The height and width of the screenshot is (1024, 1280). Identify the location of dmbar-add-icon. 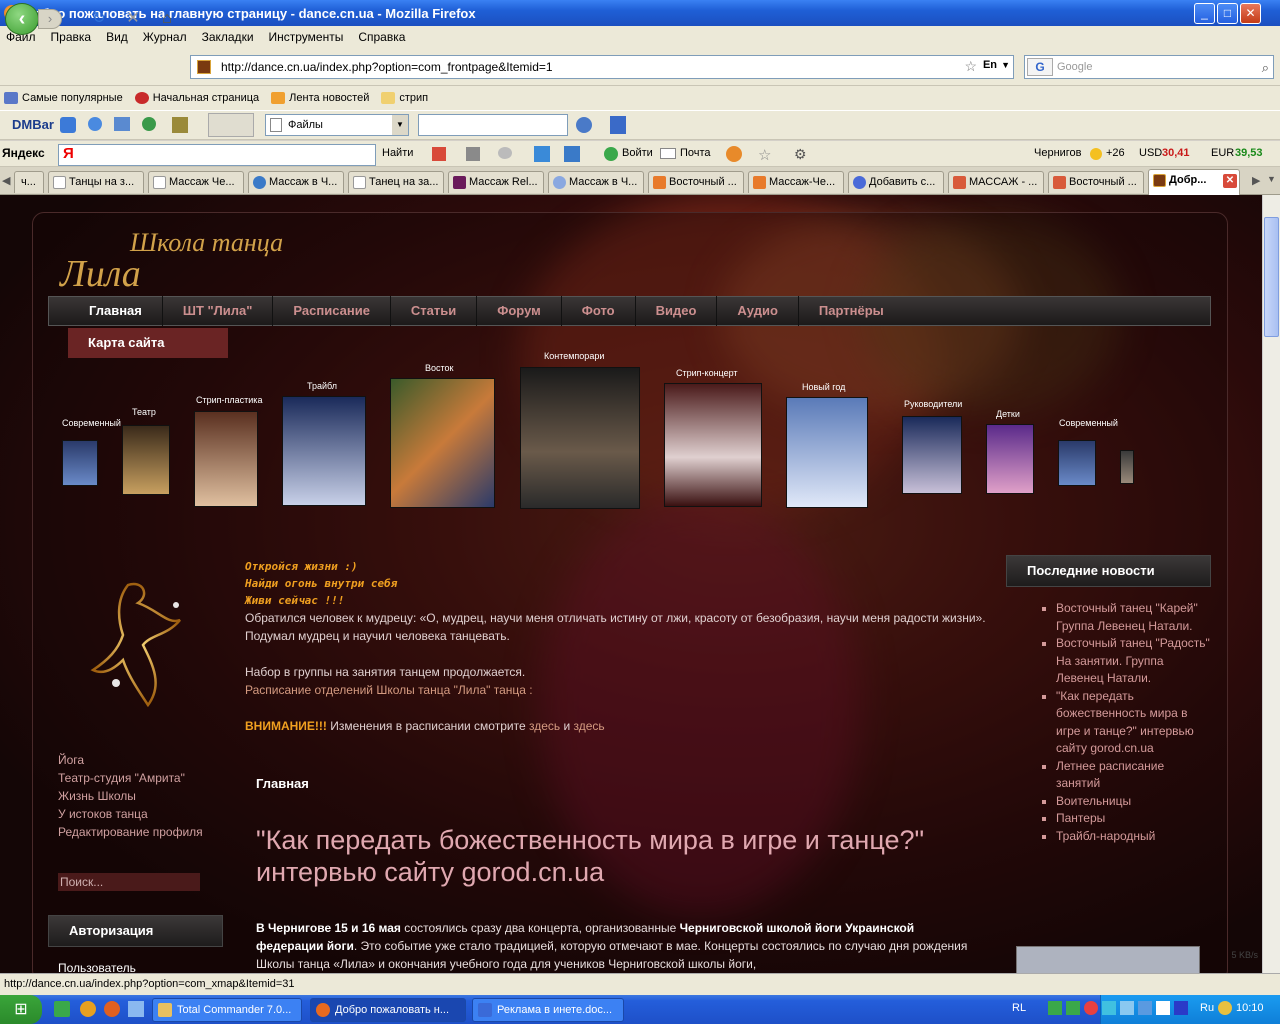
(95, 124).